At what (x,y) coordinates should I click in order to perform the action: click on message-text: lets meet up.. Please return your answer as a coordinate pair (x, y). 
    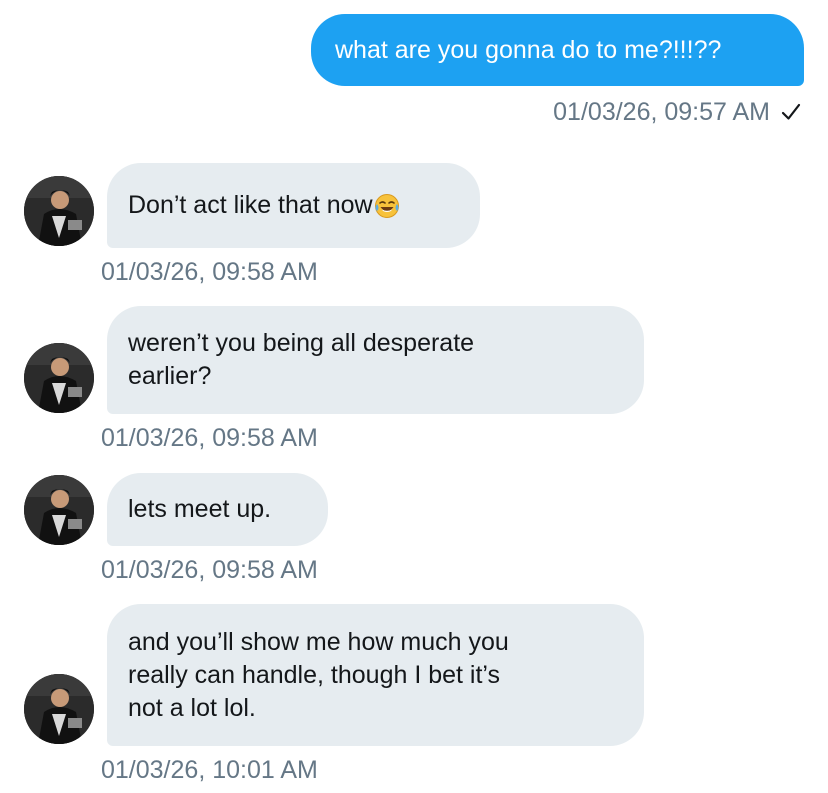
    Looking at the image, I should click on (200, 509).